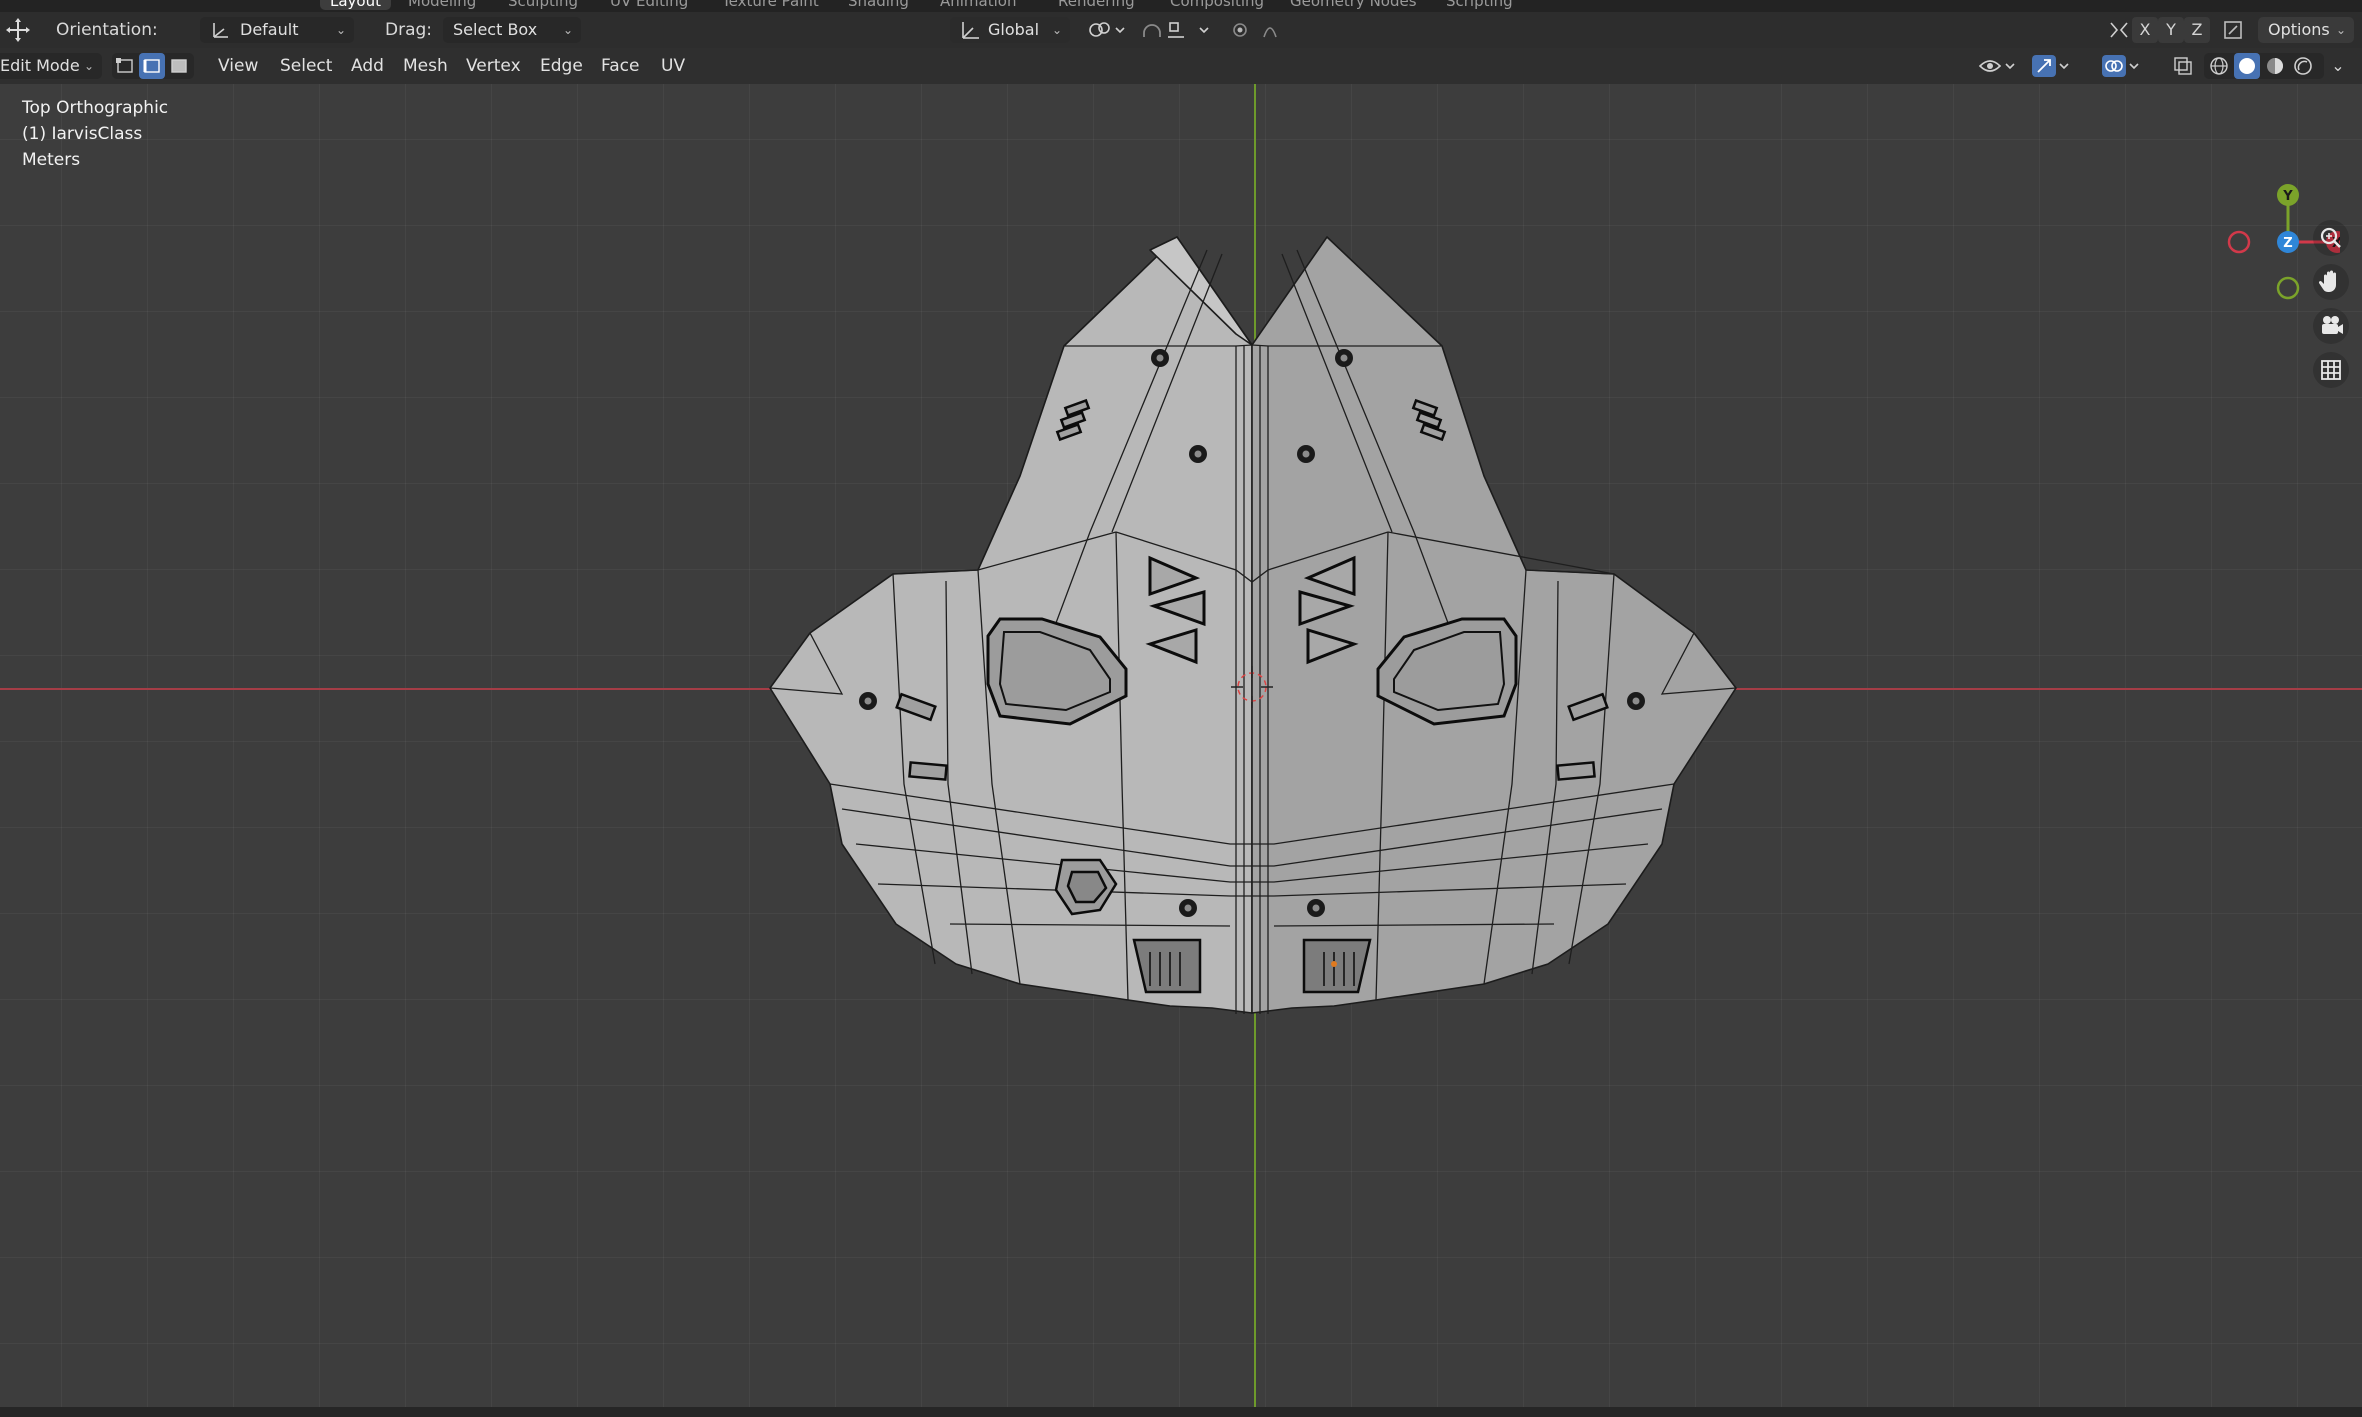 This screenshot has height=1417, width=2362. I want to click on drag-label: Drag:, so click(409, 30).